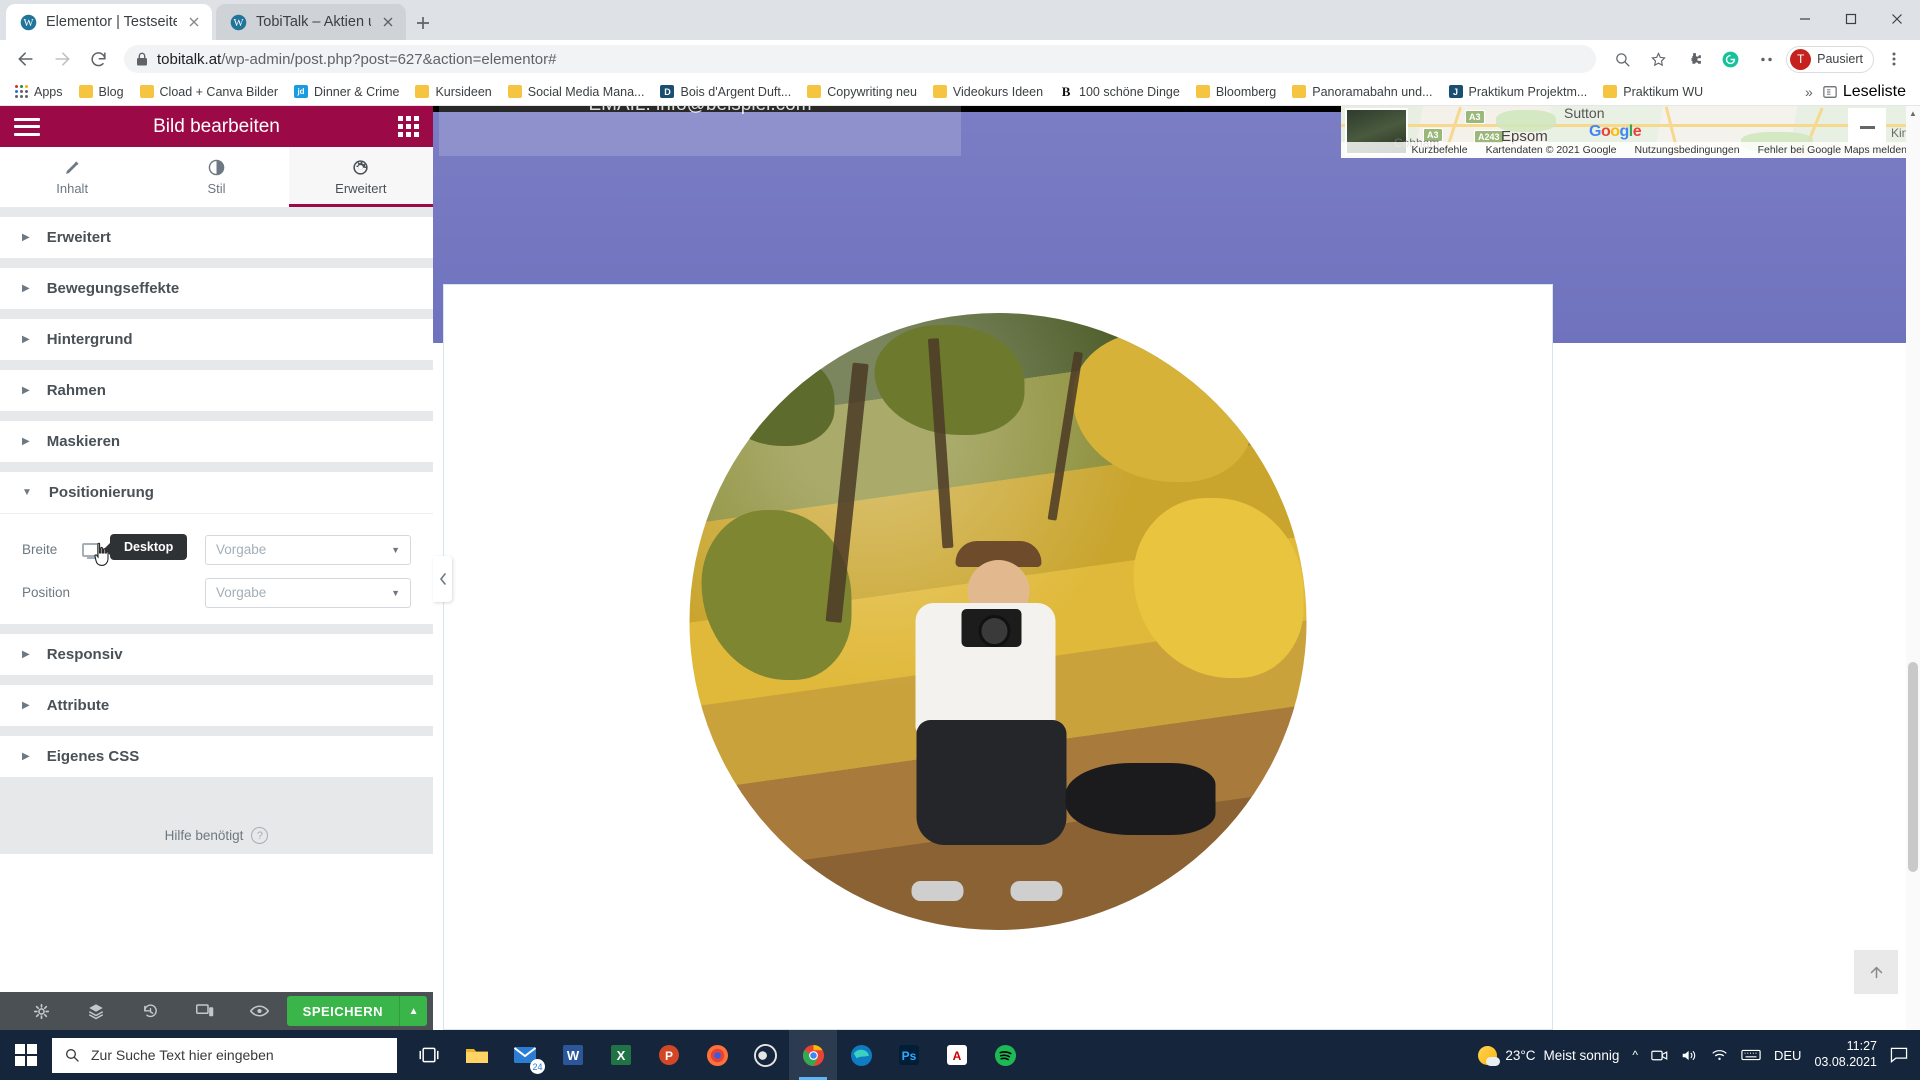 This screenshot has width=1920, height=1080. I want to click on forward-arrow-icon, so click(62, 59).